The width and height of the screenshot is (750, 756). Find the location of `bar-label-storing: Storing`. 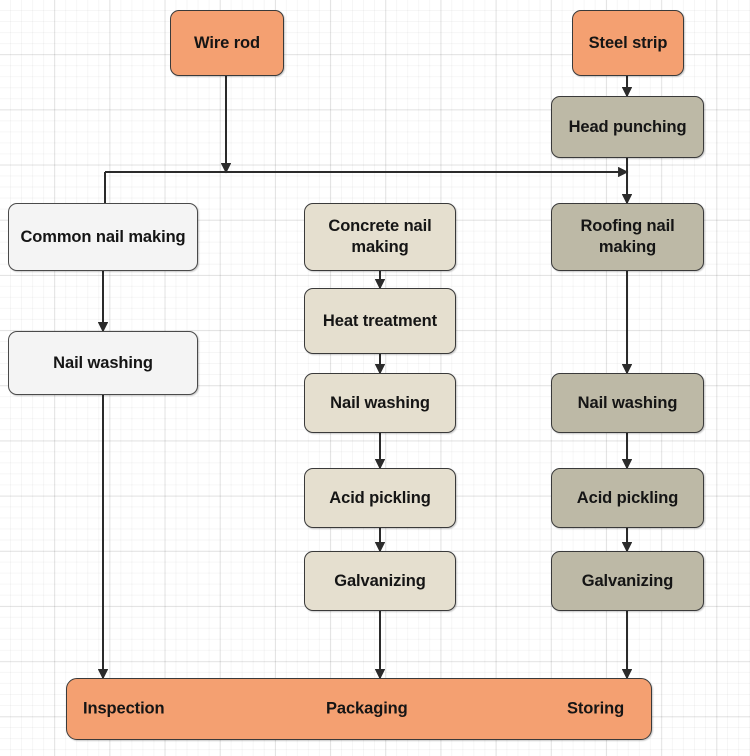

bar-label-storing: Storing is located at coordinates (596, 708).